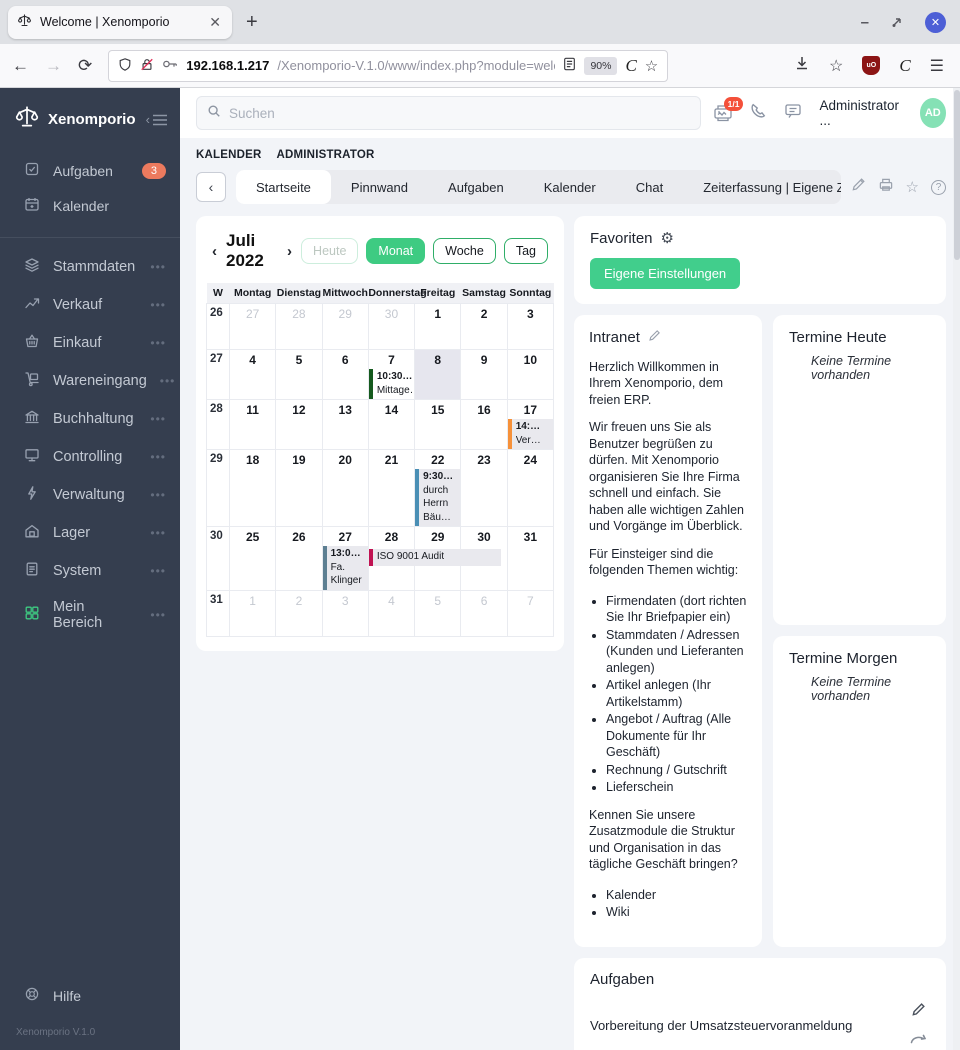 The height and width of the screenshot is (1050, 960). What do you see at coordinates (836, 66) in the screenshot?
I see `extensions-star-icon: ☆` at bounding box center [836, 66].